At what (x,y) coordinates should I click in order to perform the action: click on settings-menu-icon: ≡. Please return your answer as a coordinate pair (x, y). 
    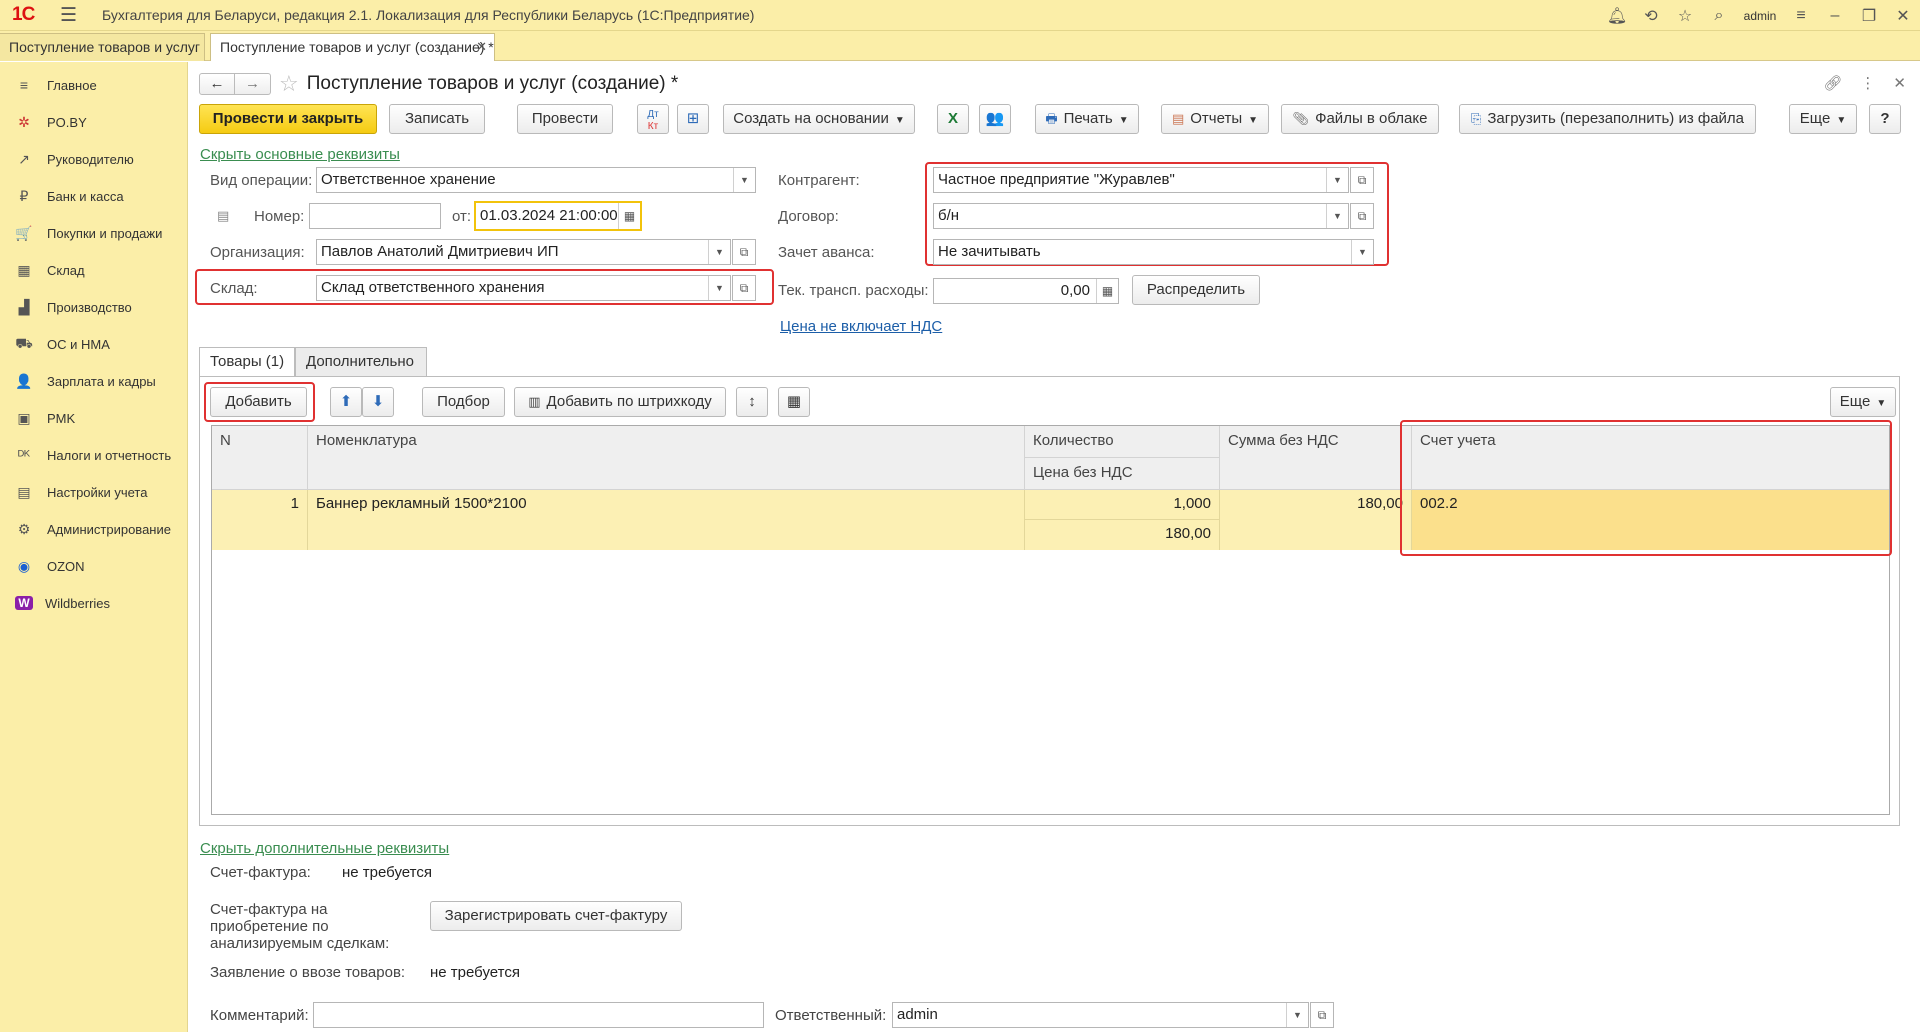
    Looking at the image, I should click on (1801, 16).